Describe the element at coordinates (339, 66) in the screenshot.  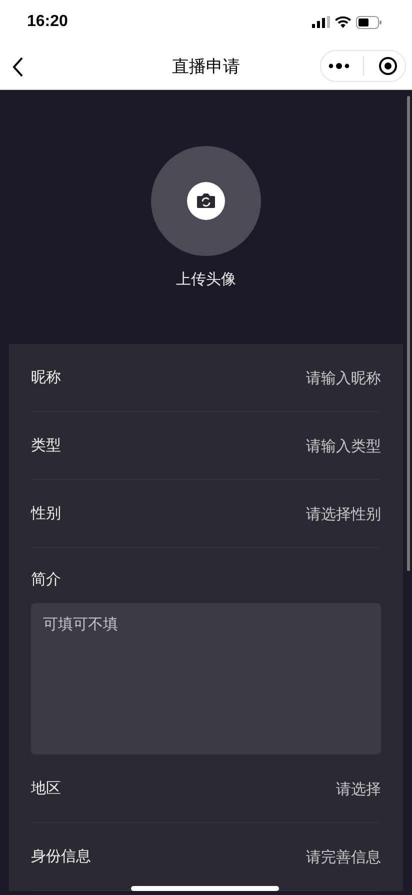
I see `more-icon` at that location.